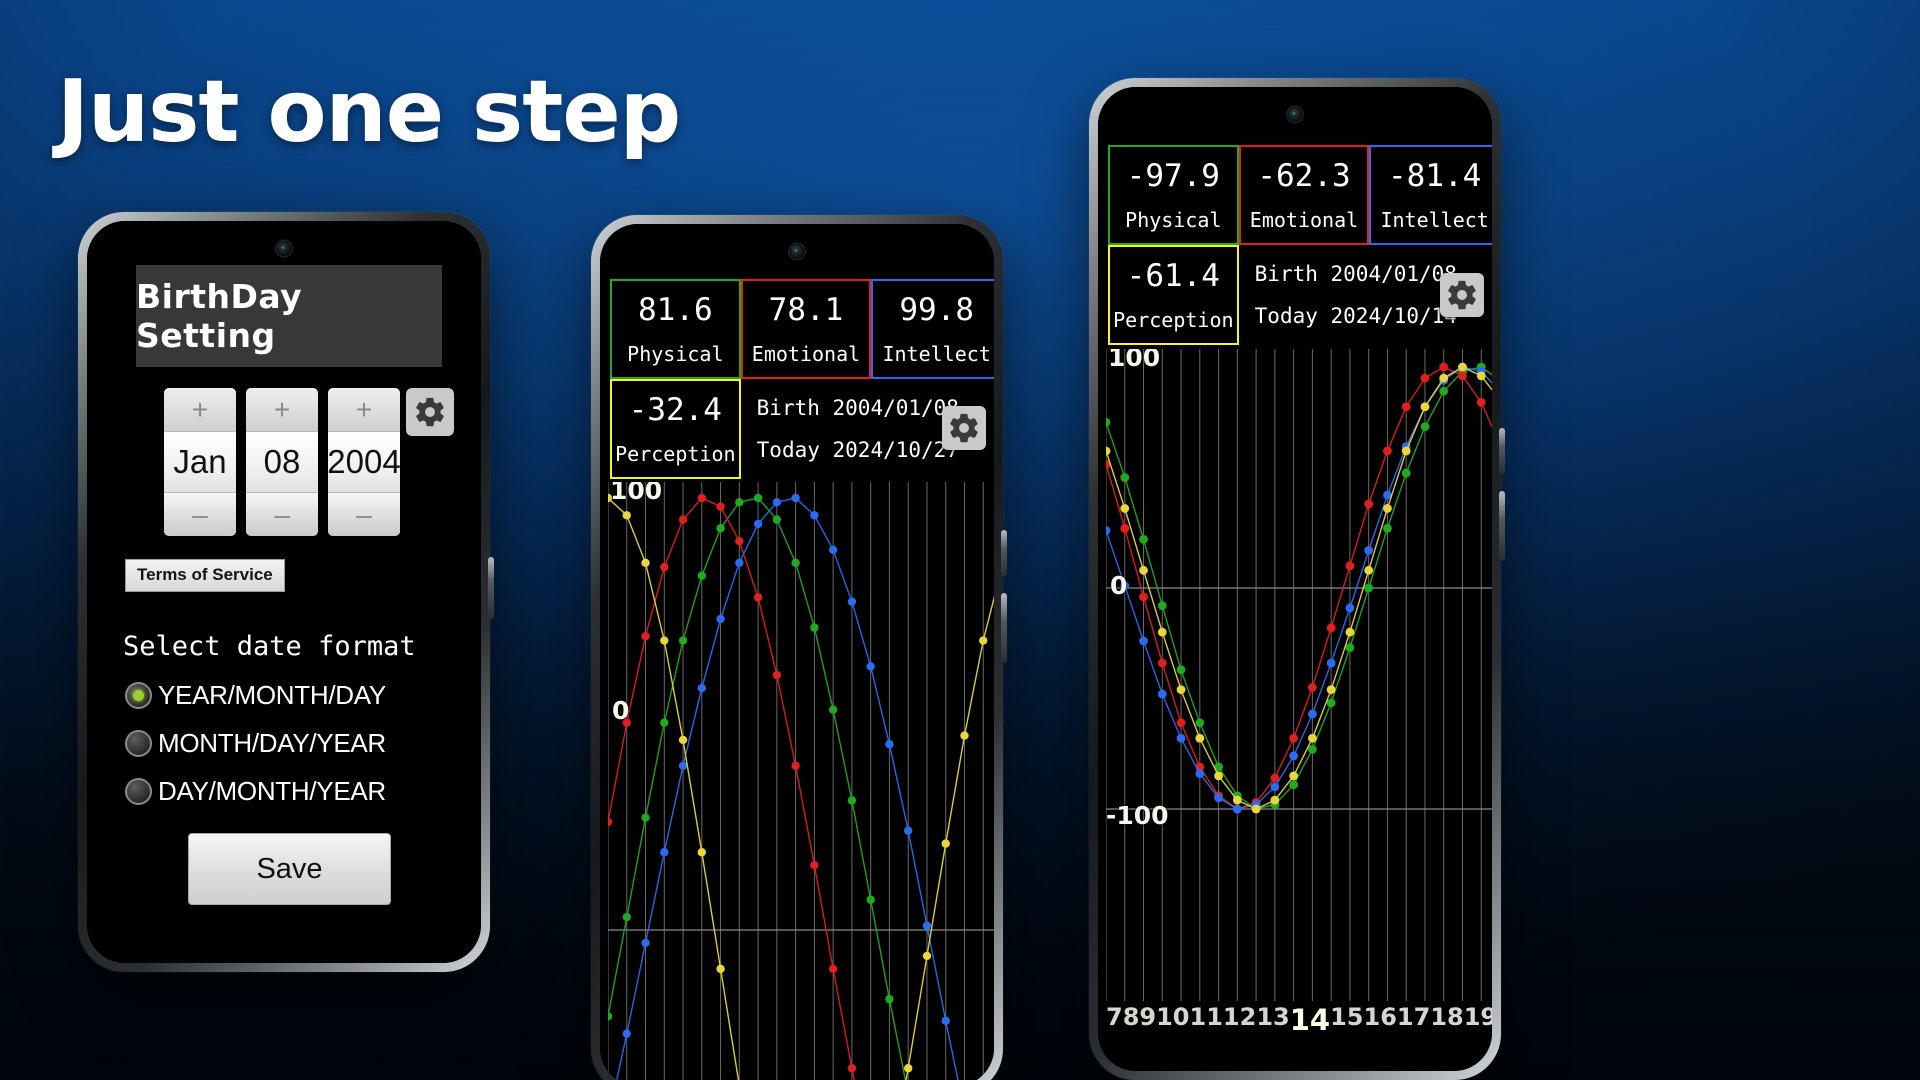  Describe the element at coordinates (1347, 1017) in the screenshot. I see `x-axis-tick: 15` at that location.